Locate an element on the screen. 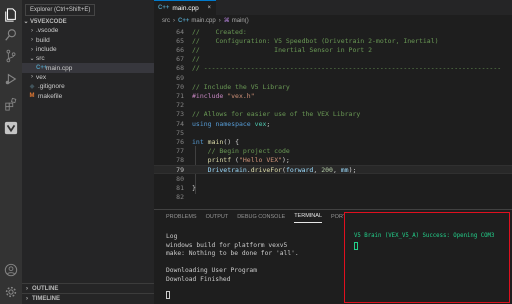 The image size is (512, 304). outline-section: › OUTLINE is located at coordinates (88, 288).